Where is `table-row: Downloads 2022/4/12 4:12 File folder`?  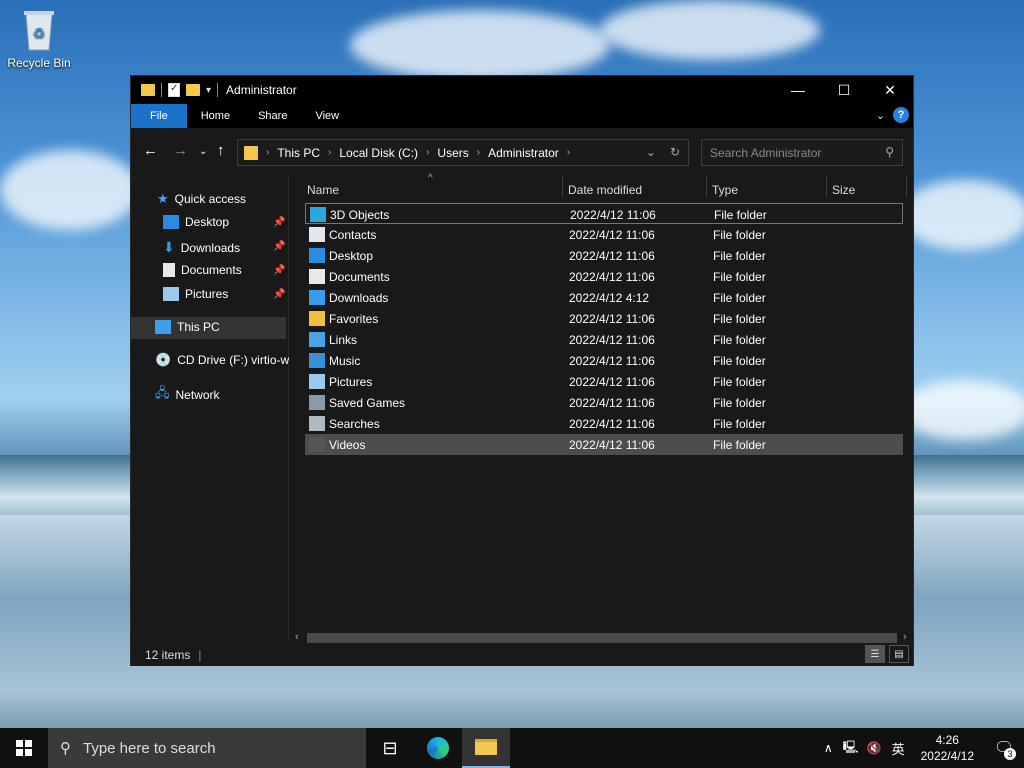
table-row: Downloads 2022/4/12 4:12 File folder is located at coordinates (604, 297).